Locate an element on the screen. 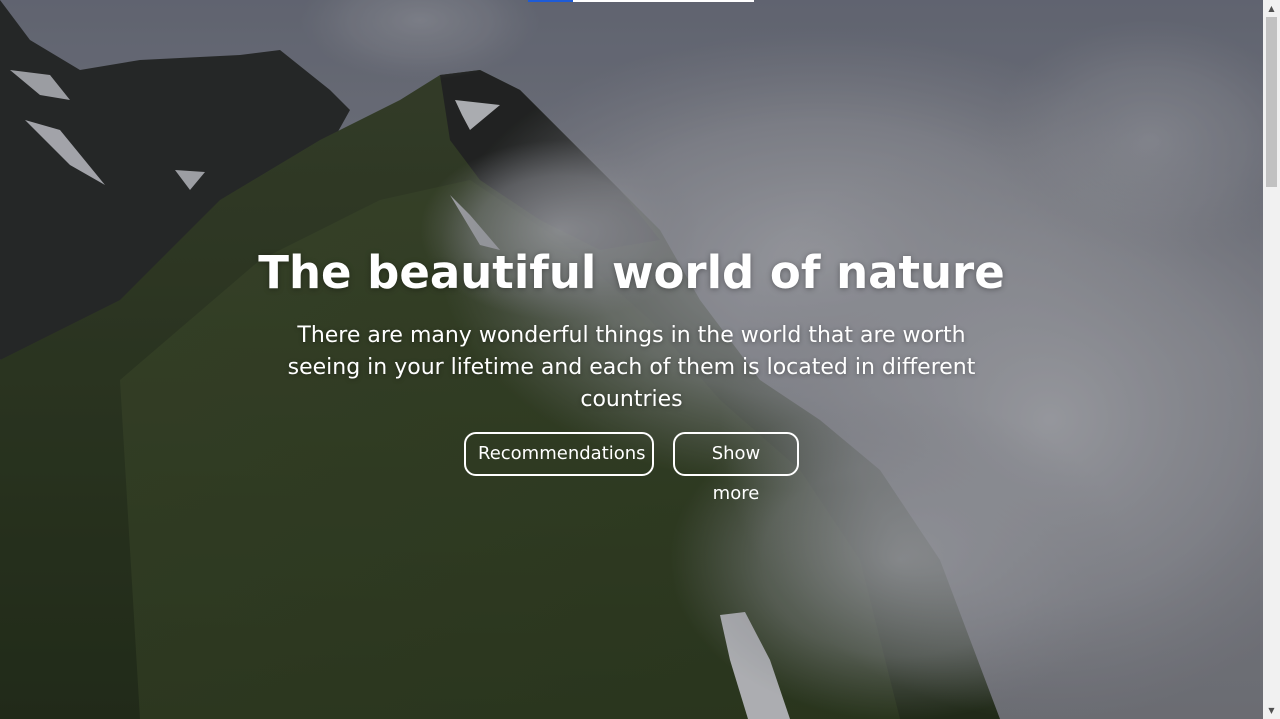 The height and width of the screenshot is (719, 1280). show-more-button: Show more is located at coordinates (736, 468).